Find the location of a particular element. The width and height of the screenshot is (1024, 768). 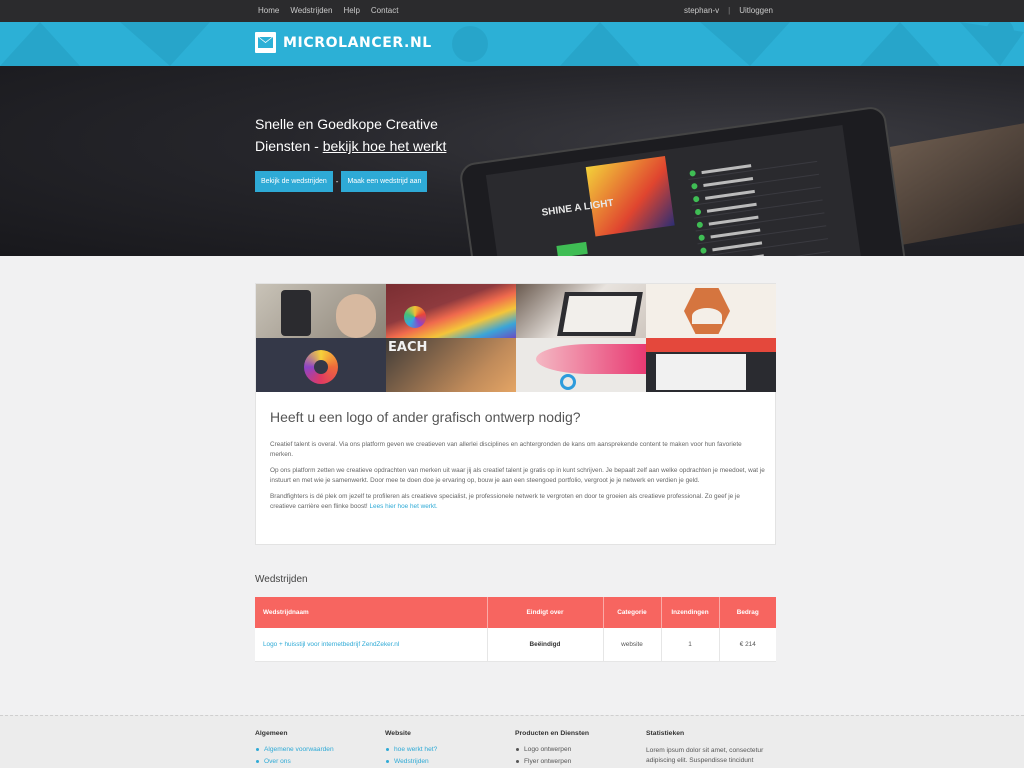

user-menu: stephan-v | Uitloggen is located at coordinates (728, 10).